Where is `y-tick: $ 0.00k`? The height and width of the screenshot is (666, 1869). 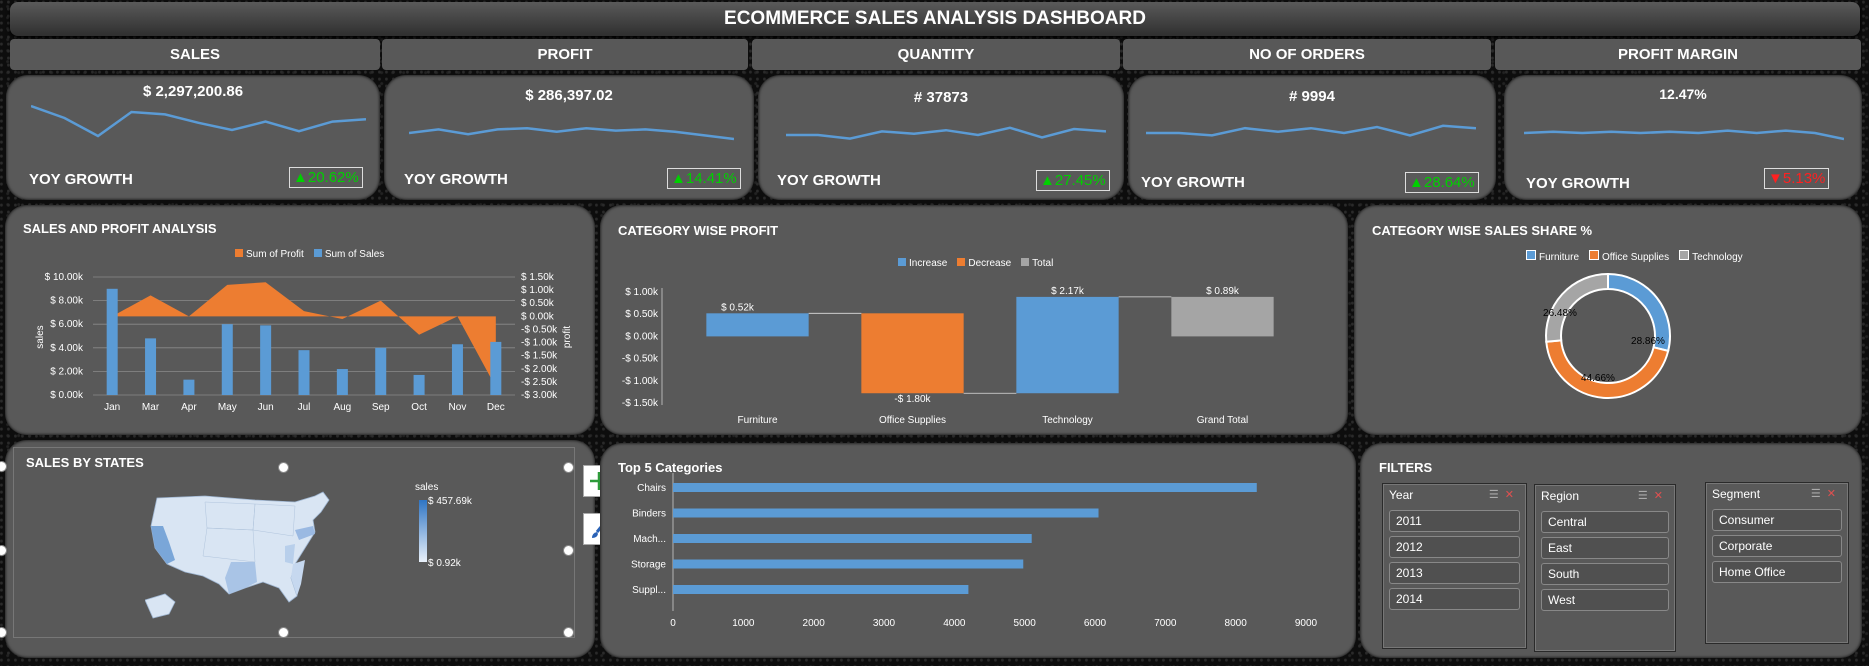
y-tick: $ 0.00k is located at coordinates (642, 336).